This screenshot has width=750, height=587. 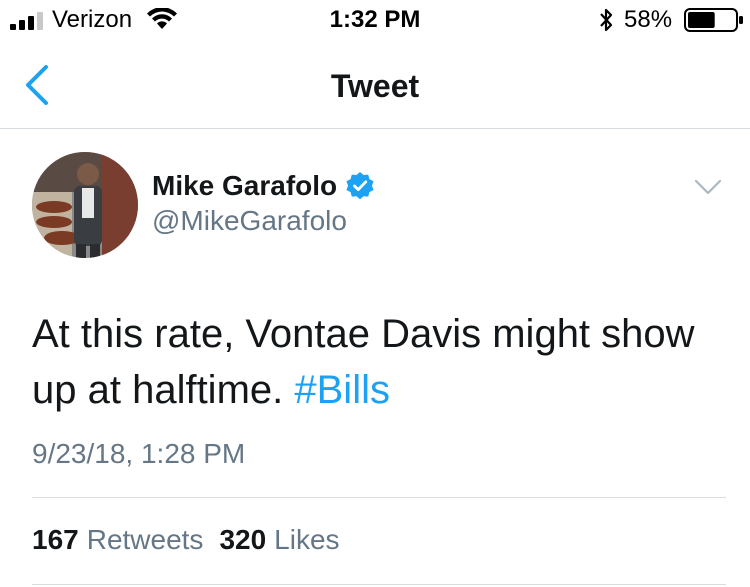 What do you see at coordinates (342, 390) in the screenshot?
I see `hashtag-link: #Bills` at bounding box center [342, 390].